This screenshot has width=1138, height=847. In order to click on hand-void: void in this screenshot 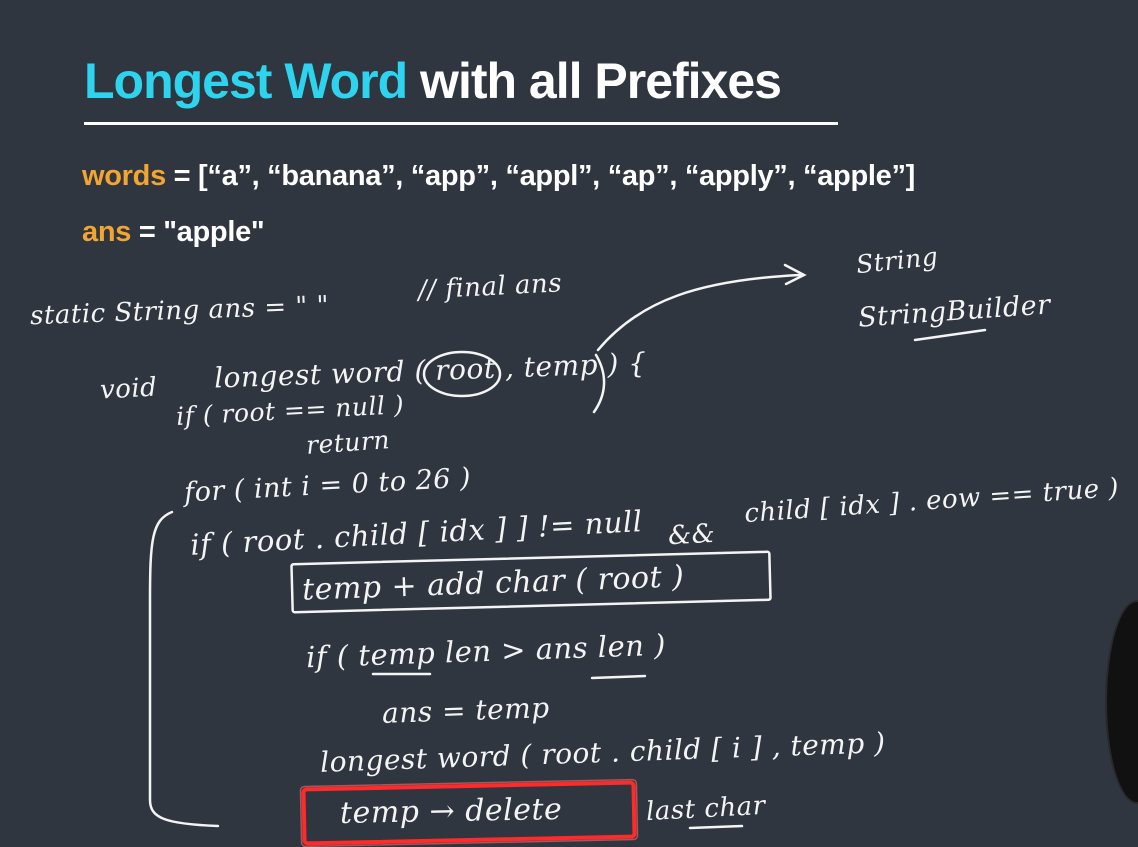, I will do `click(129, 389)`.